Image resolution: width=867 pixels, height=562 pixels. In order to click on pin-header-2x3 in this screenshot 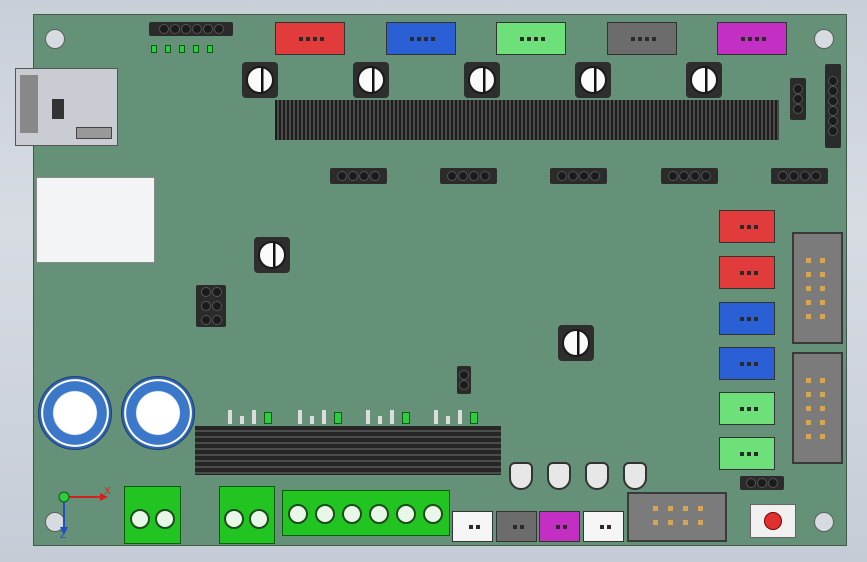, I will do `click(211, 306)`.